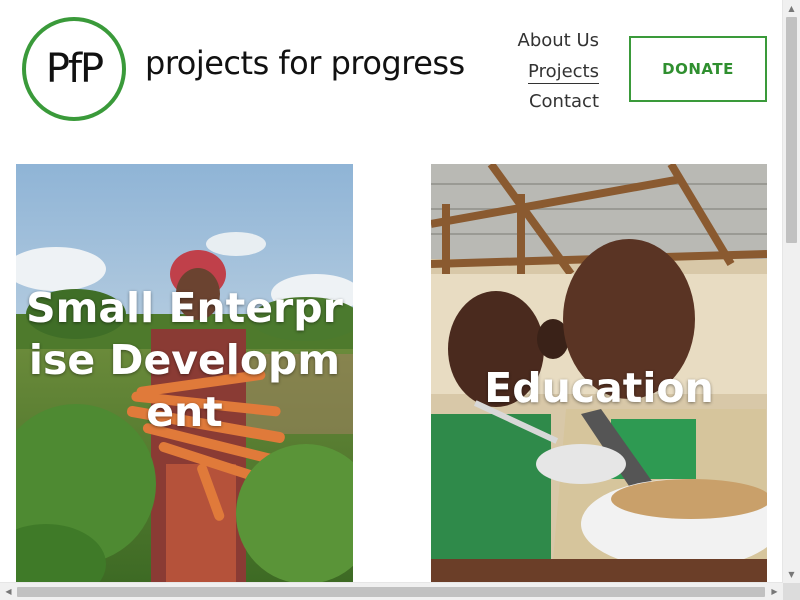  I want to click on nav-contact: Contact, so click(558, 102).